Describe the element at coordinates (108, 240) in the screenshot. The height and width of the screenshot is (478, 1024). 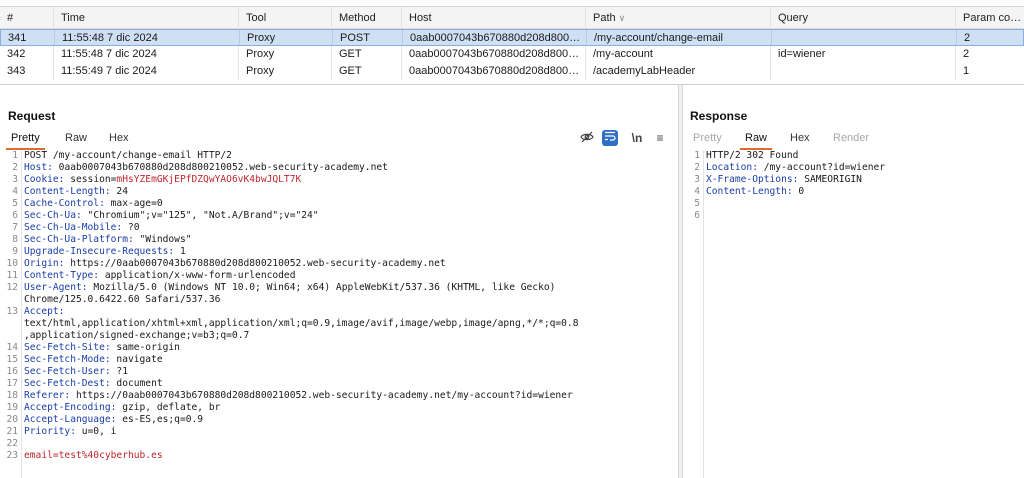
I see `line-text: Sec-Ch-Ua-Platform: "Windows"` at that location.